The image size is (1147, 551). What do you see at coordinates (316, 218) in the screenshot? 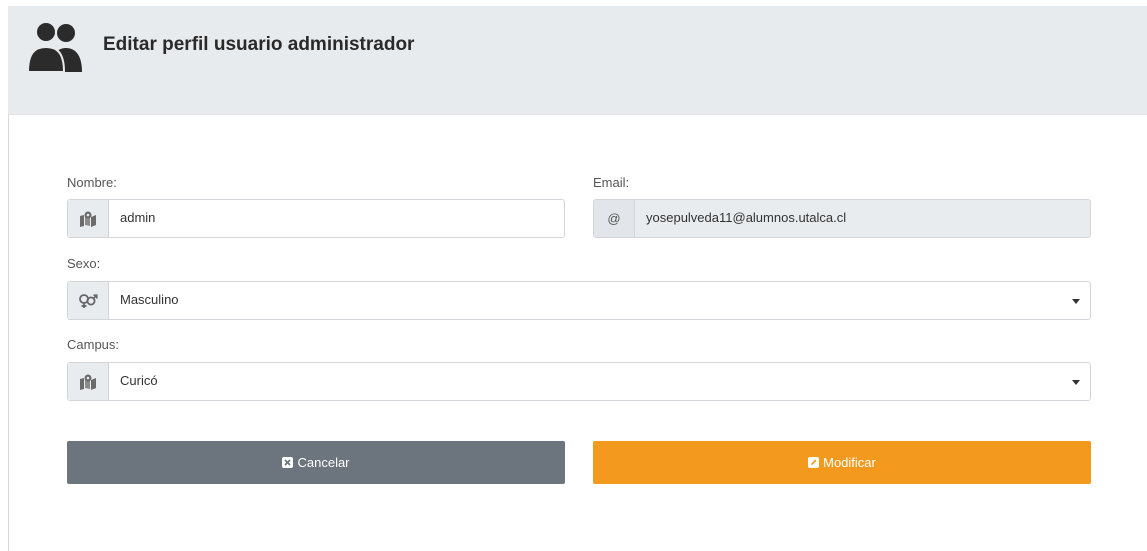
I see `nombre-field: admin` at bounding box center [316, 218].